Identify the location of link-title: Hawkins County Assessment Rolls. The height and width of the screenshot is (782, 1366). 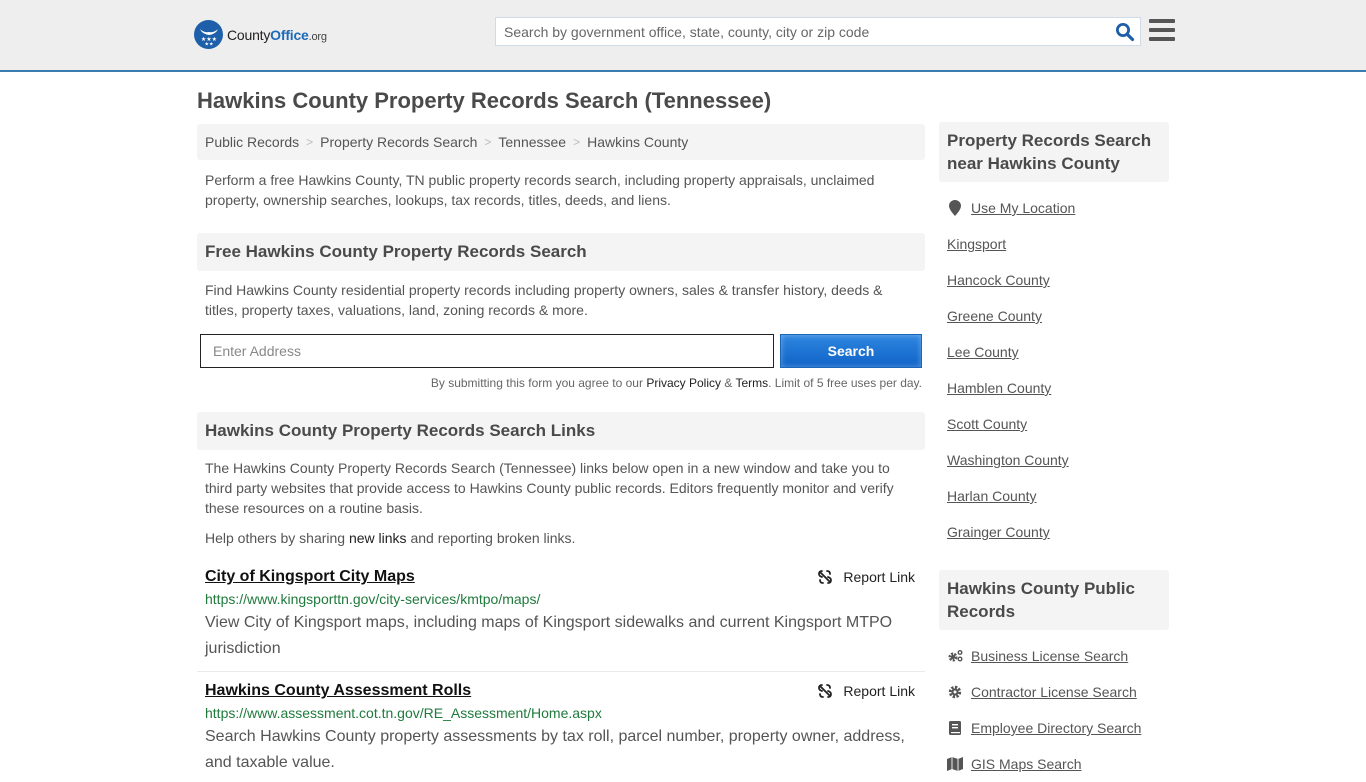
(338, 690).